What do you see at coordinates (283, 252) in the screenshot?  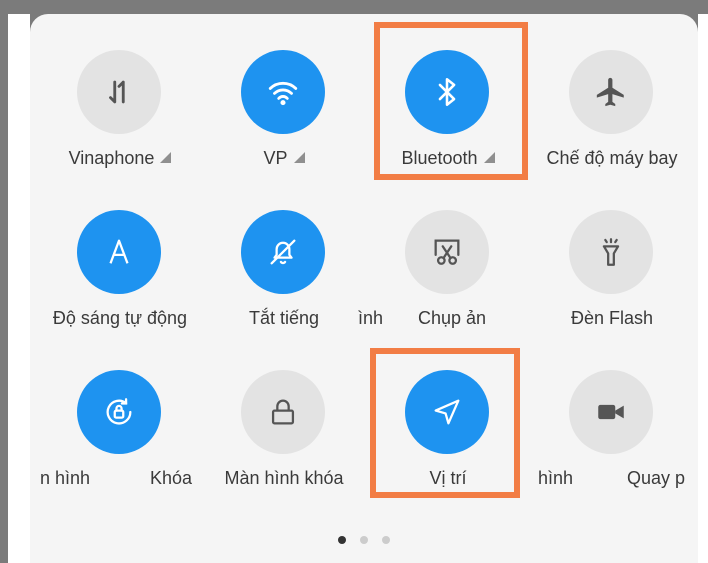 I see `bell-off-icon` at bounding box center [283, 252].